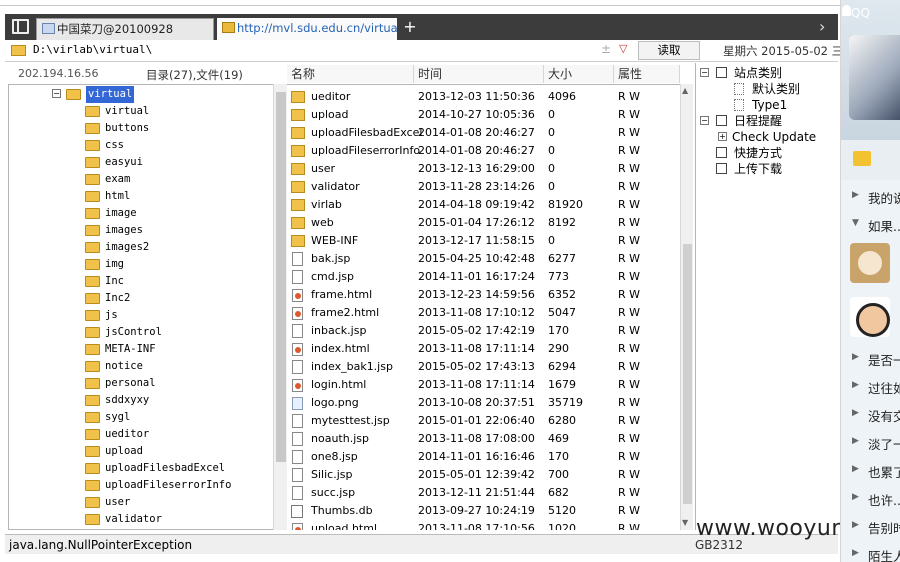 This screenshot has width=900, height=562. I want to click on table-row: login.html 2013-11-08 17:11:14 1679 R W, so click(483, 385).